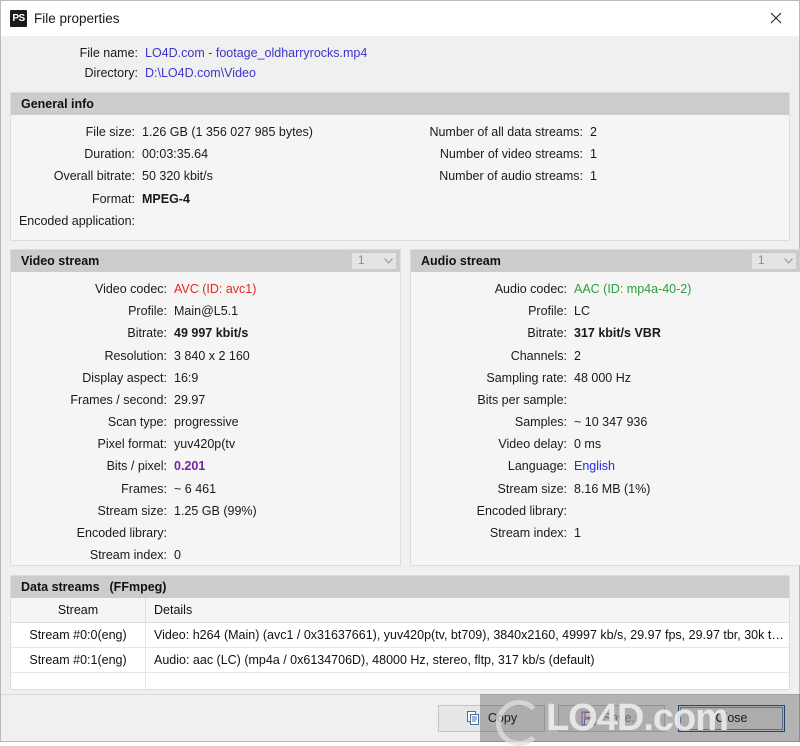 The height and width of the screenshot is (746, 800). I want to click on row-label: Samples:, so click(540, 422).